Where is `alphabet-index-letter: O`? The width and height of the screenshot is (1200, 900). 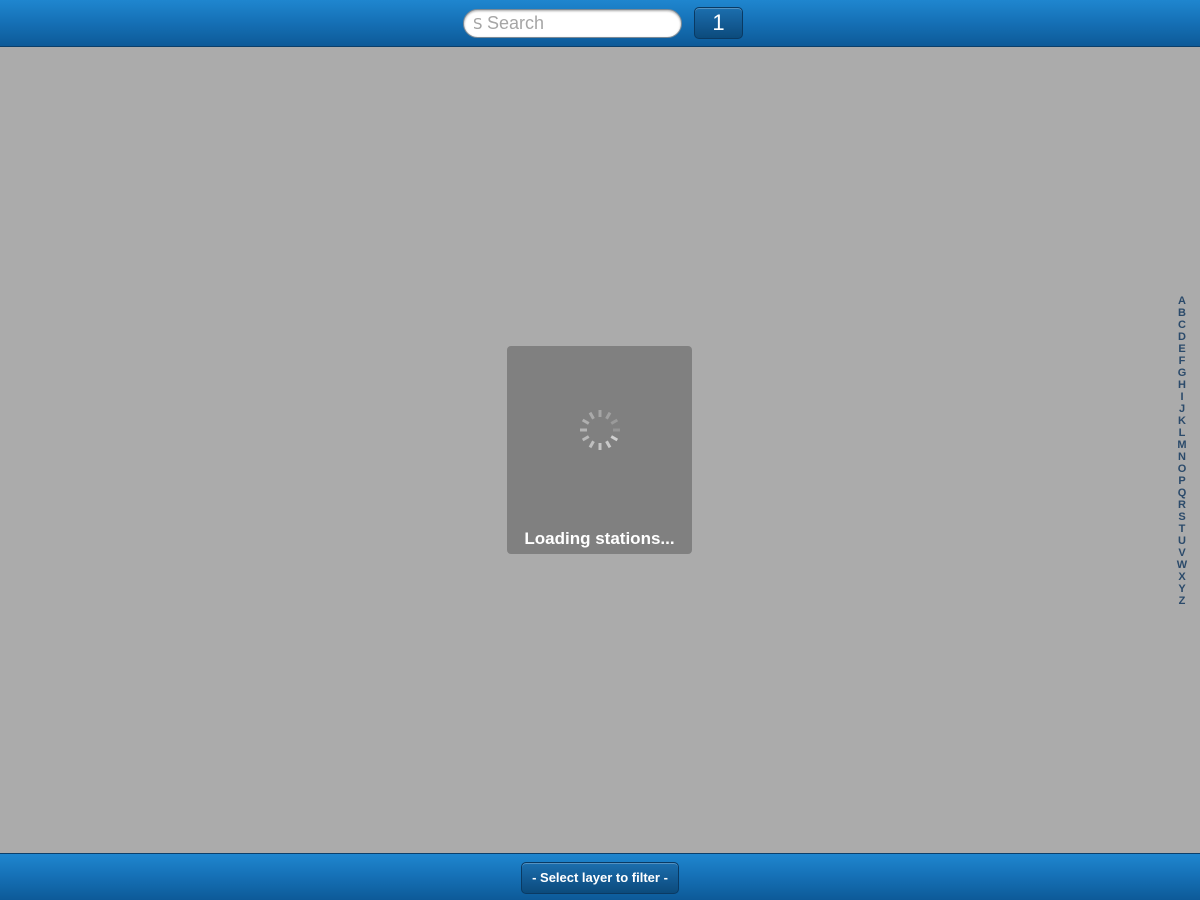
alphabet-index-letter: O is located at coordinates (1182, 469).